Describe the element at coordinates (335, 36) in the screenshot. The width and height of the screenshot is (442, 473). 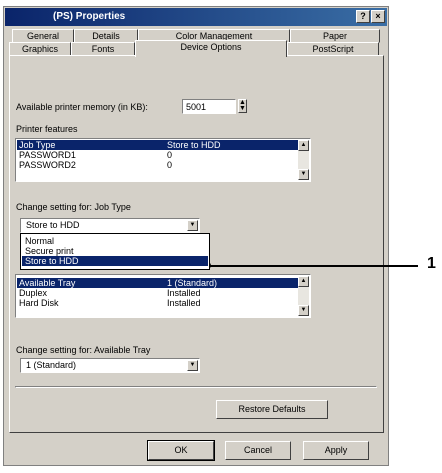
I see `tab-paper: Paper` at that location.